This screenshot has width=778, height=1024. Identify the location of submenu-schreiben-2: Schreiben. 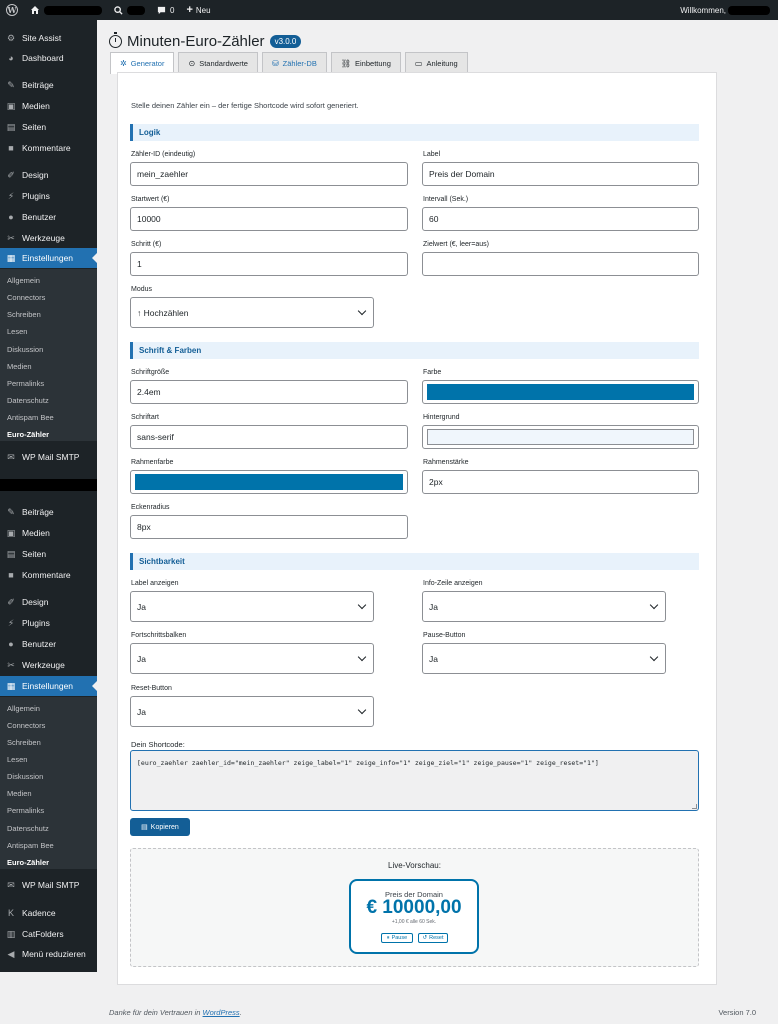
(48, 742).